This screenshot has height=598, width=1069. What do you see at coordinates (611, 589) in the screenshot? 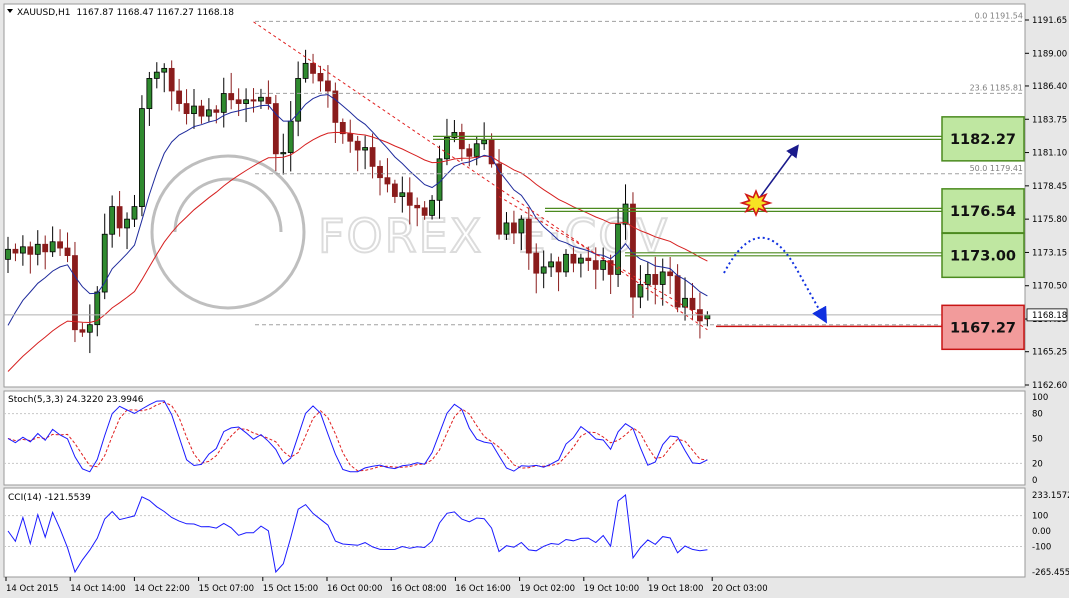
I see `x-tick-label: 19 Oct 10:00` at bounding box center [611, 589].